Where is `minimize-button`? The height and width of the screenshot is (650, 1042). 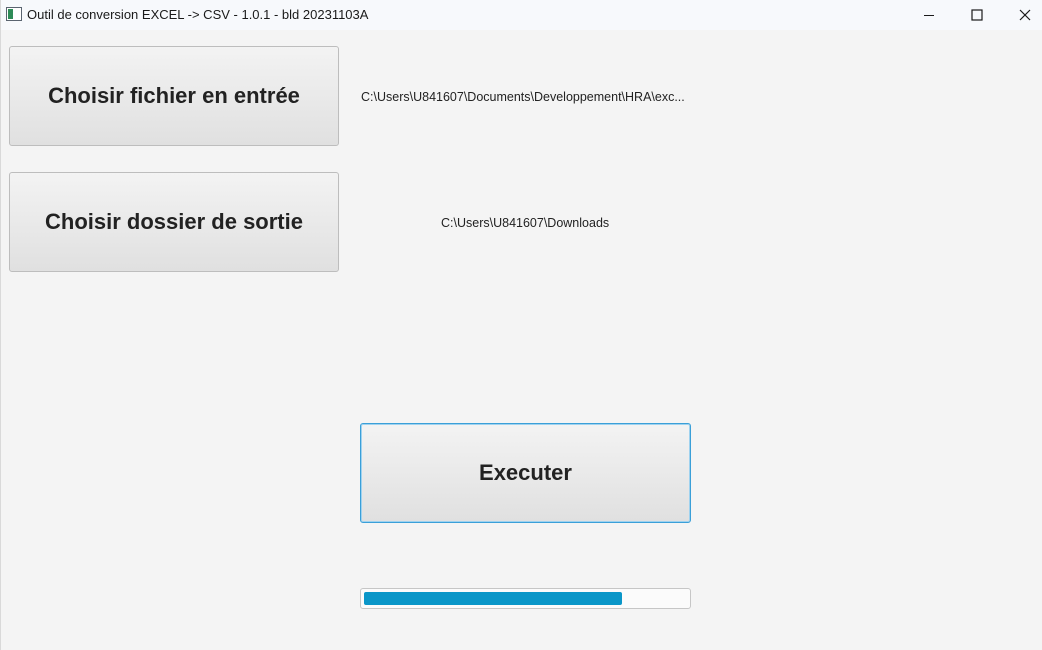
minimize-button is located at coordinates (929, 15).